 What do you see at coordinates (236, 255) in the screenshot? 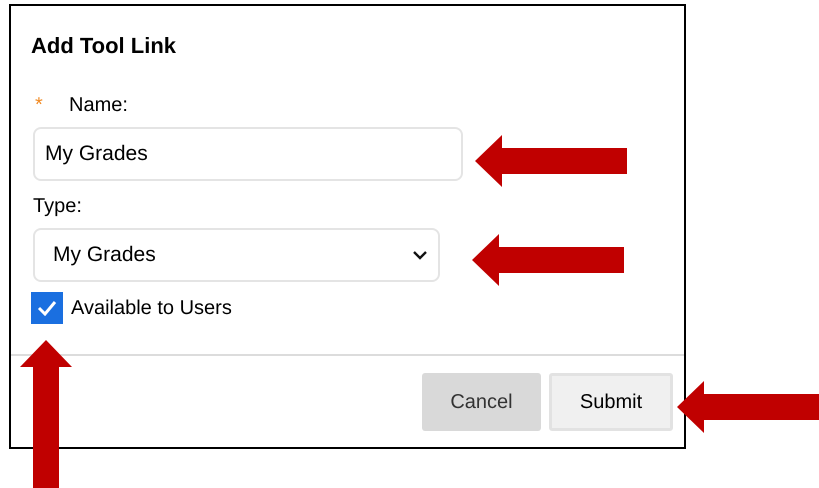
I see `type-select: My Grades` at bounding box center [236, 255].